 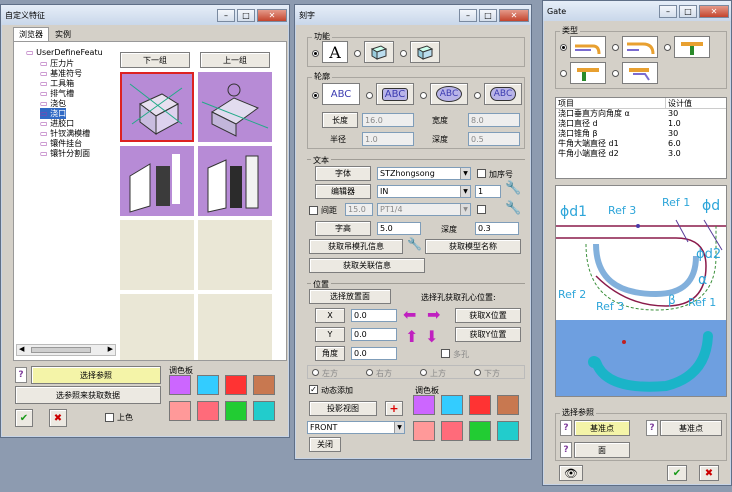 What do you see at coordinates (58, 418) in the screenshot?
I see `cancel-button: ✖` at bounding box center [58, 418].